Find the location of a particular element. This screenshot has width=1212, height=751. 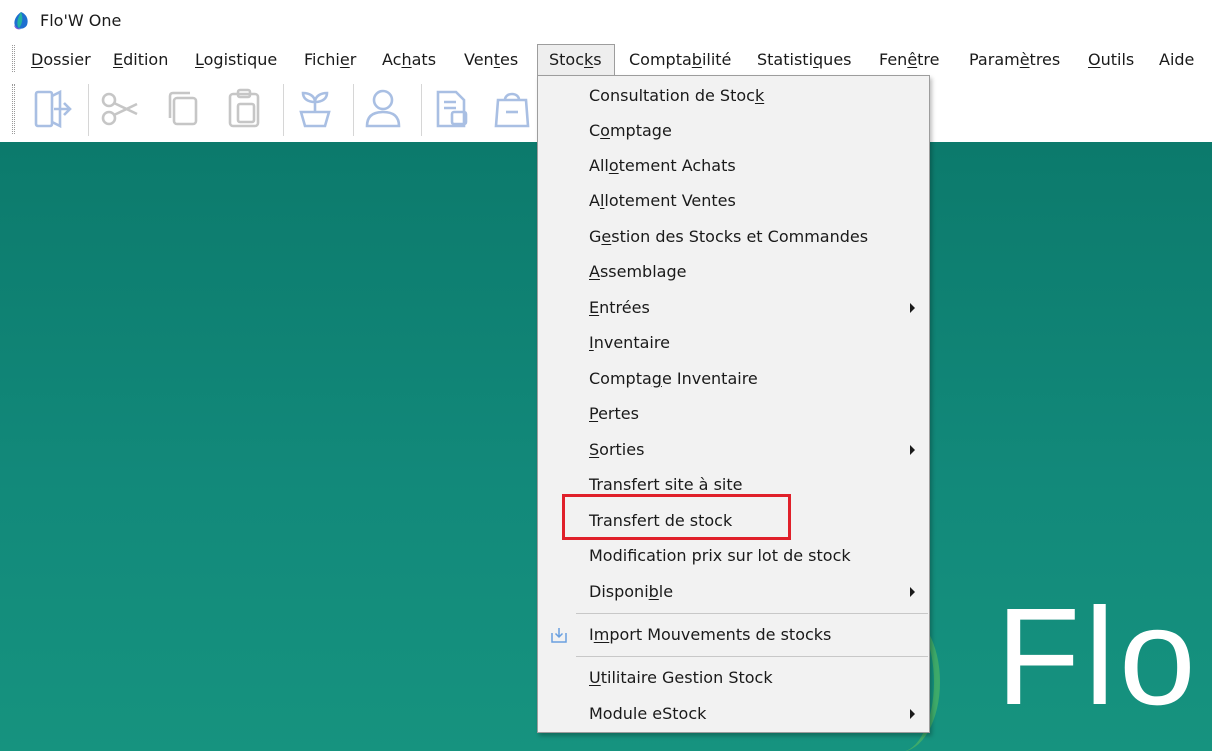

menu-item-allotement-ventes: Allotement Ventes is located at coordinates (733, 201).